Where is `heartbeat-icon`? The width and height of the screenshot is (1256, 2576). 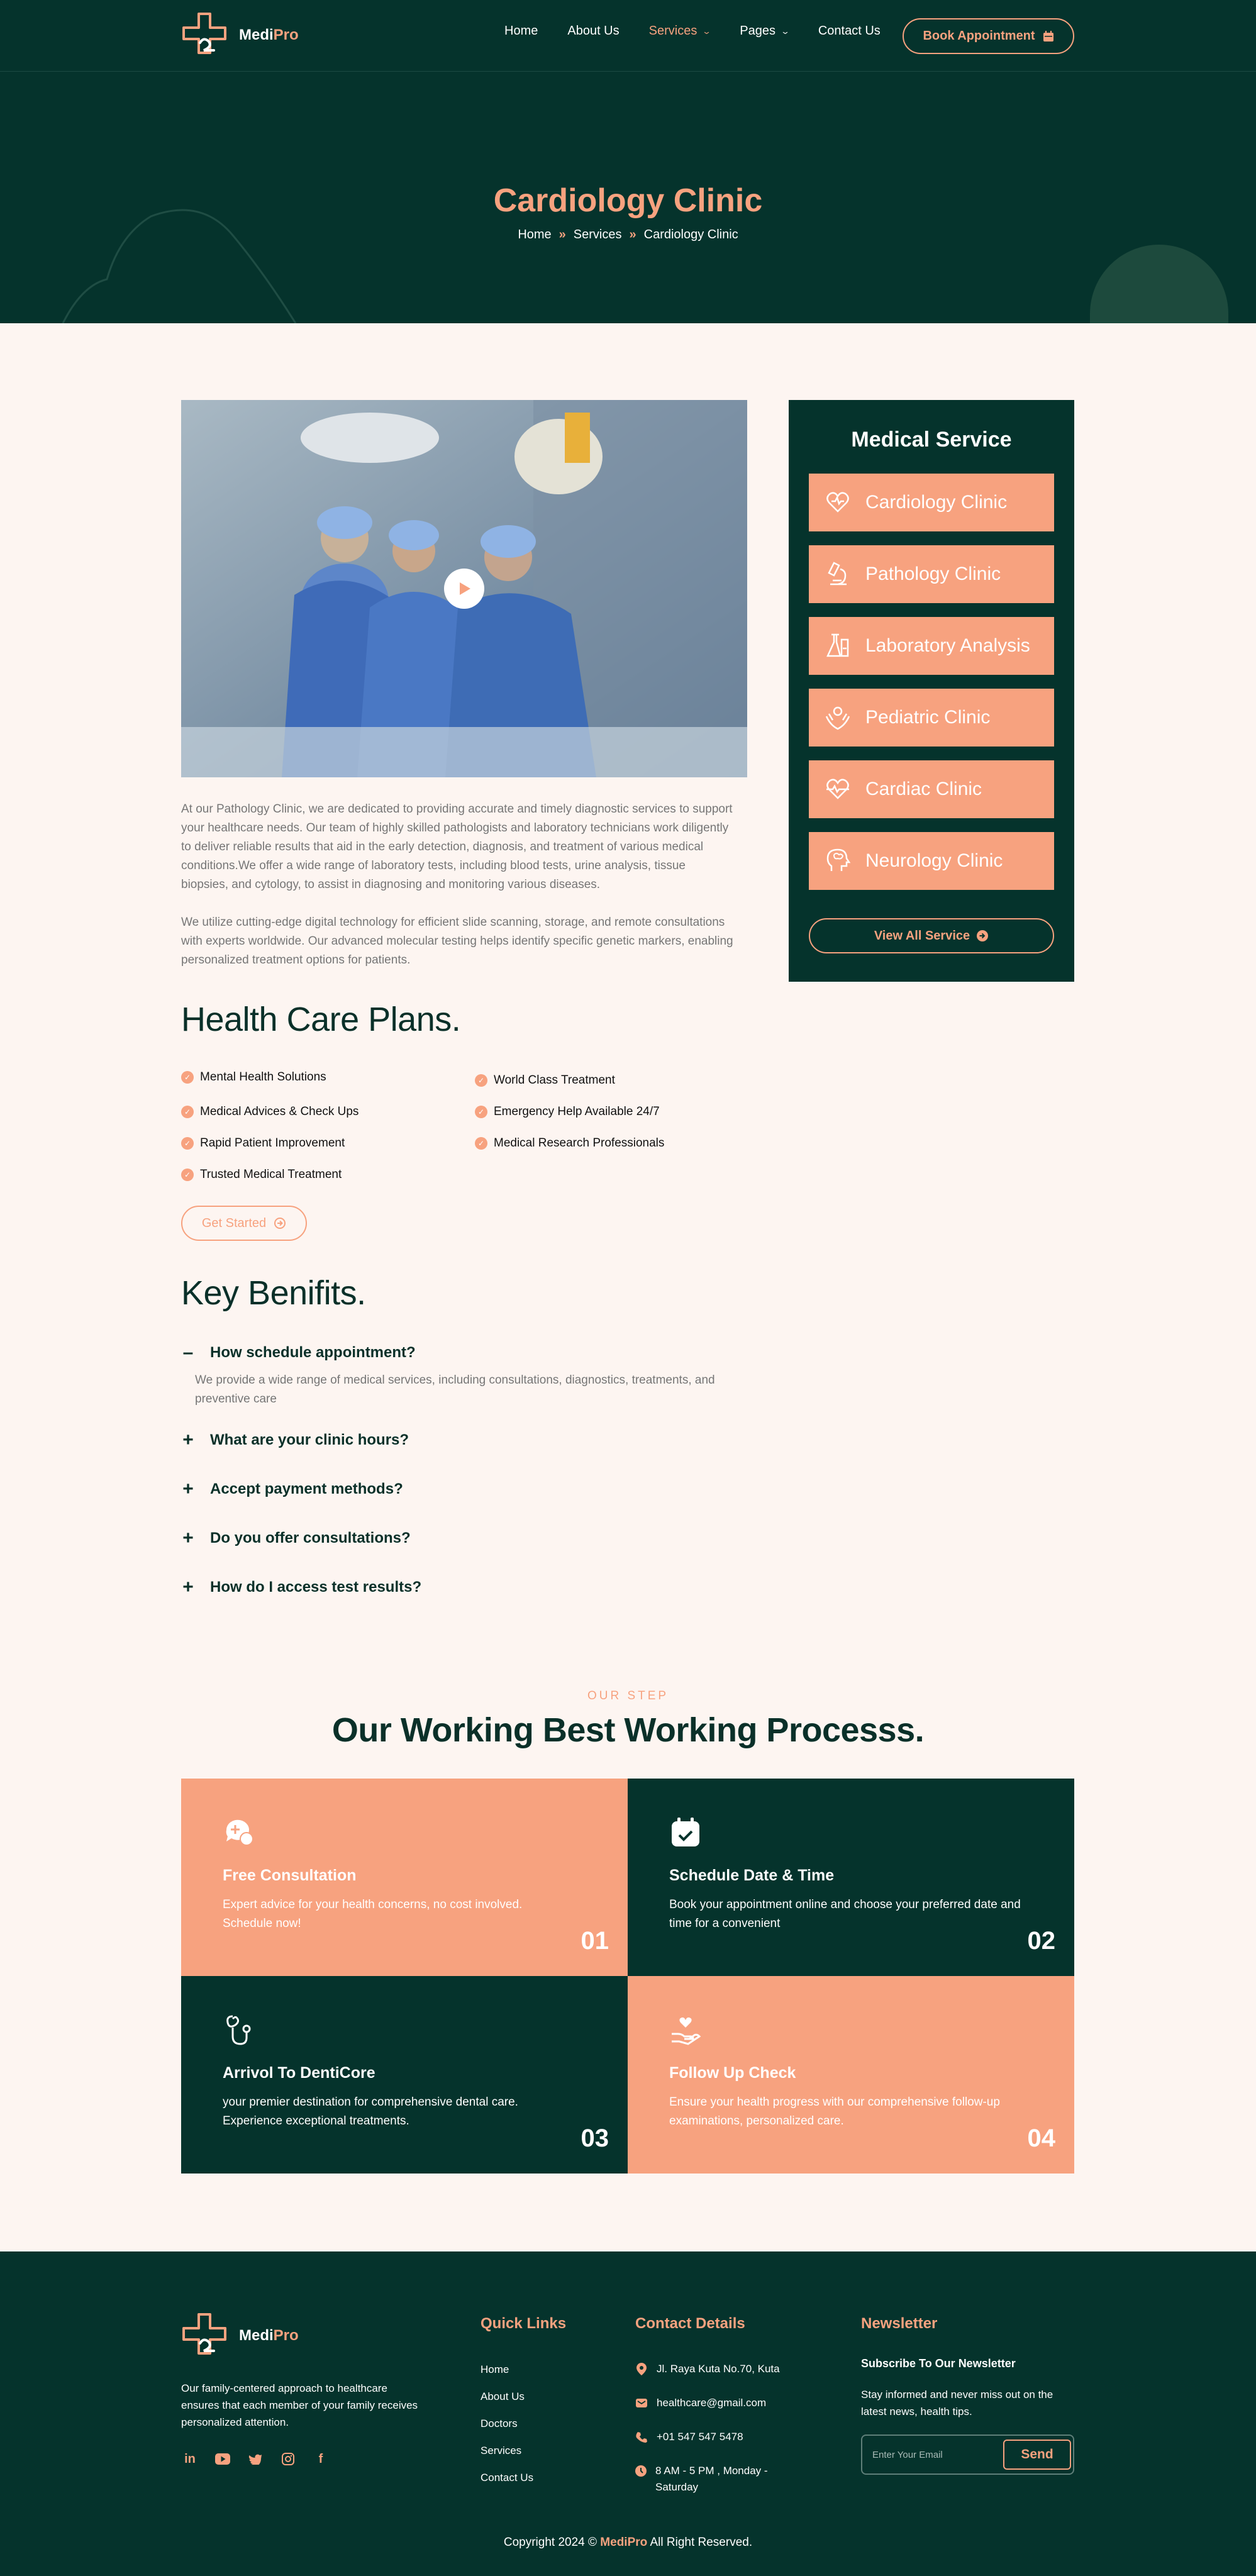
heartbeat-icon is located at coordinates (837, 789).